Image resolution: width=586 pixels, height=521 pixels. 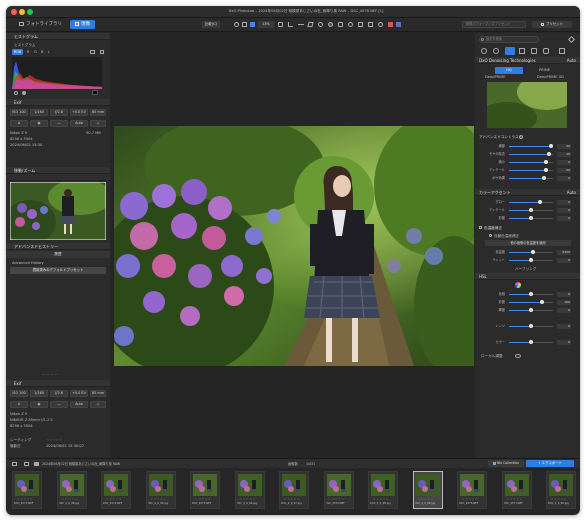 What do you see at coordinates (509, 39) in the screenshot?
I see `settings-search-input: 設定を検索` at bounding box center [509, 39].